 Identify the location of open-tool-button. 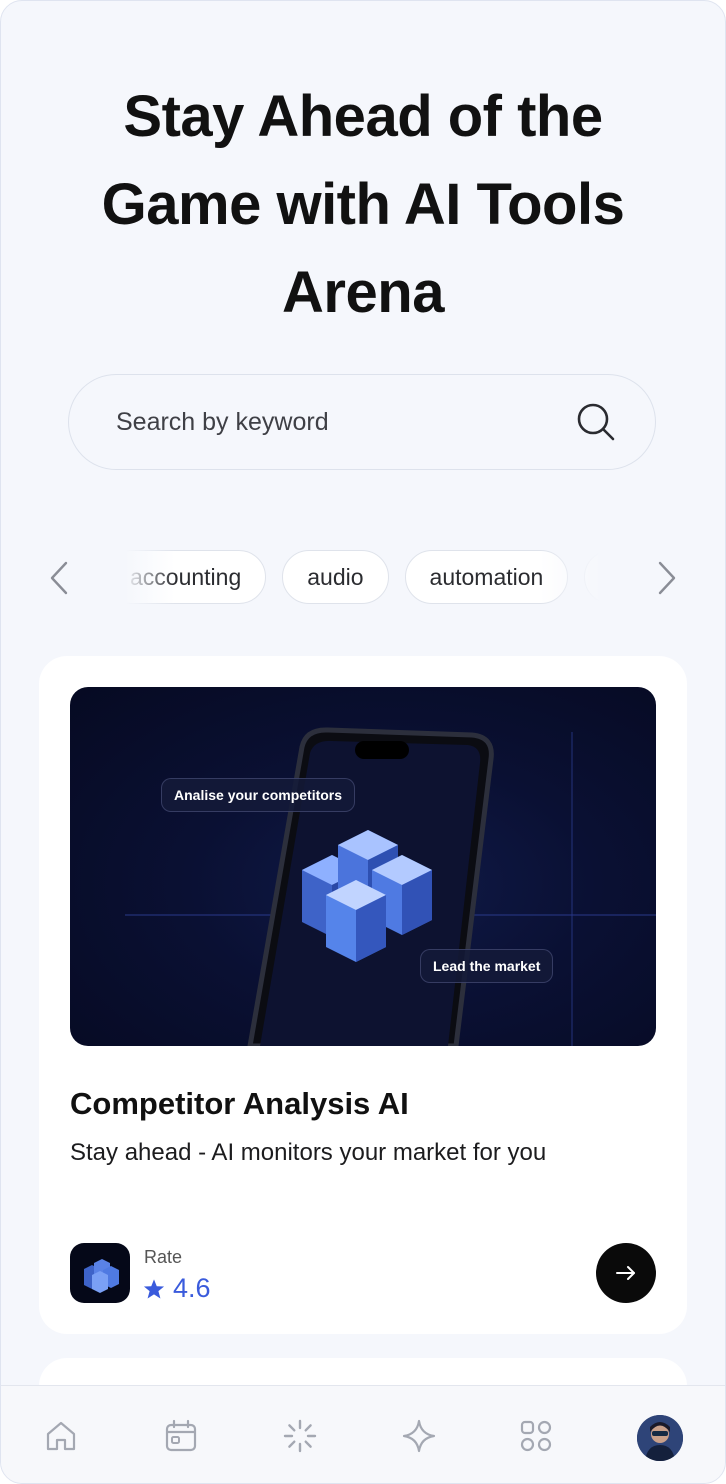
(626, 1273).